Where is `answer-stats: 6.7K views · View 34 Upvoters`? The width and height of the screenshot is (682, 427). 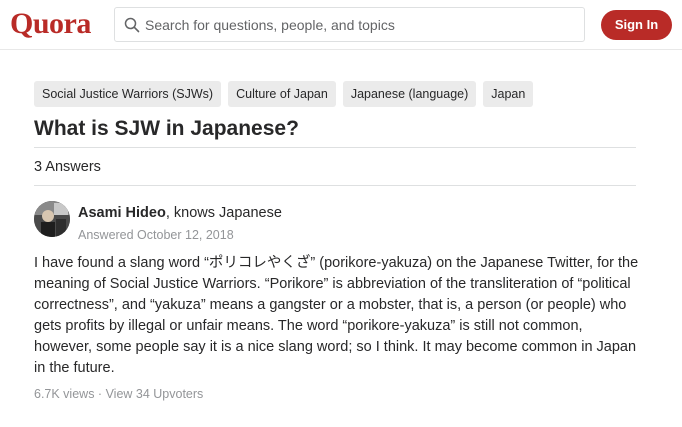
answer-stats: 6.7K views · View 34 Upvoters is located at coordinates (118, 394).